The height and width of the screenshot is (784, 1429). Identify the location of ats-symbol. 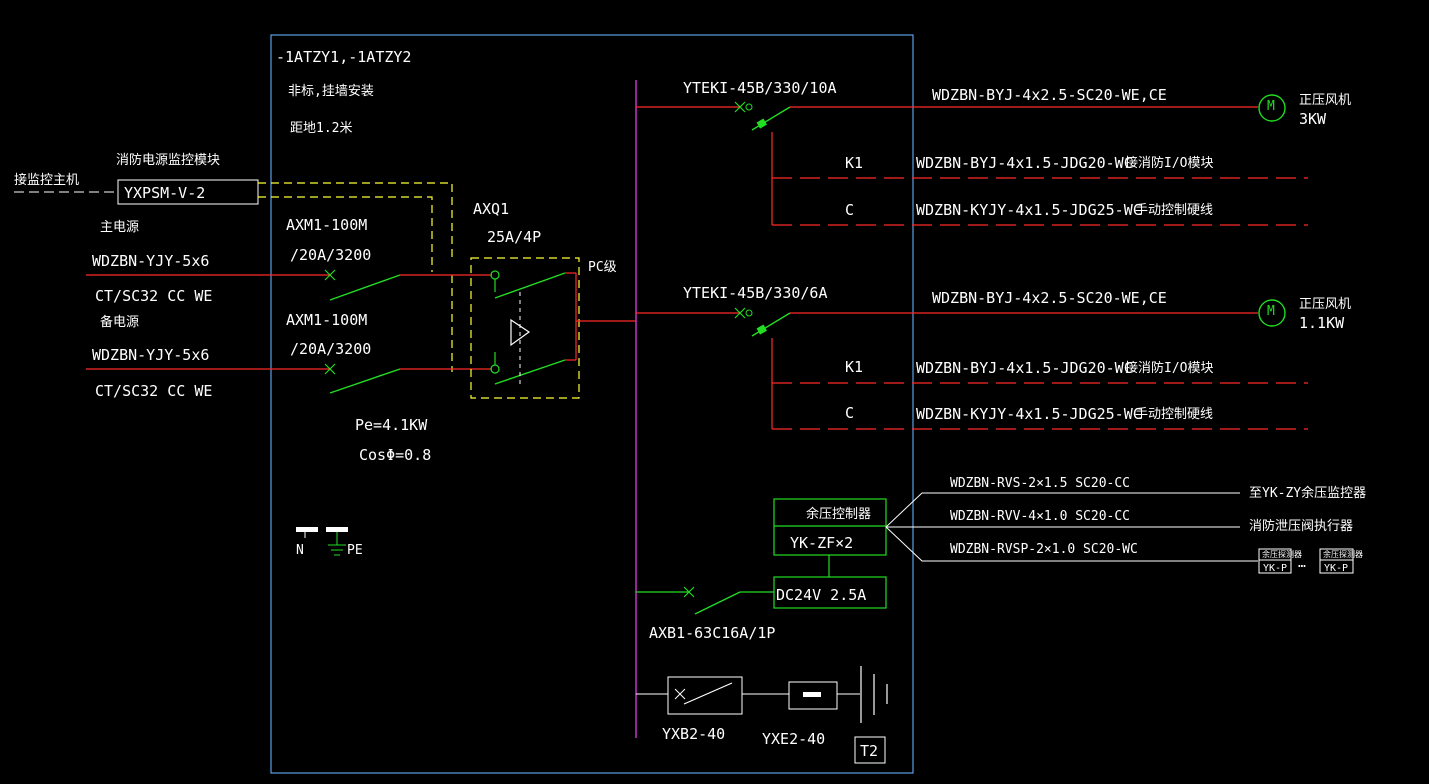
(563, 327).